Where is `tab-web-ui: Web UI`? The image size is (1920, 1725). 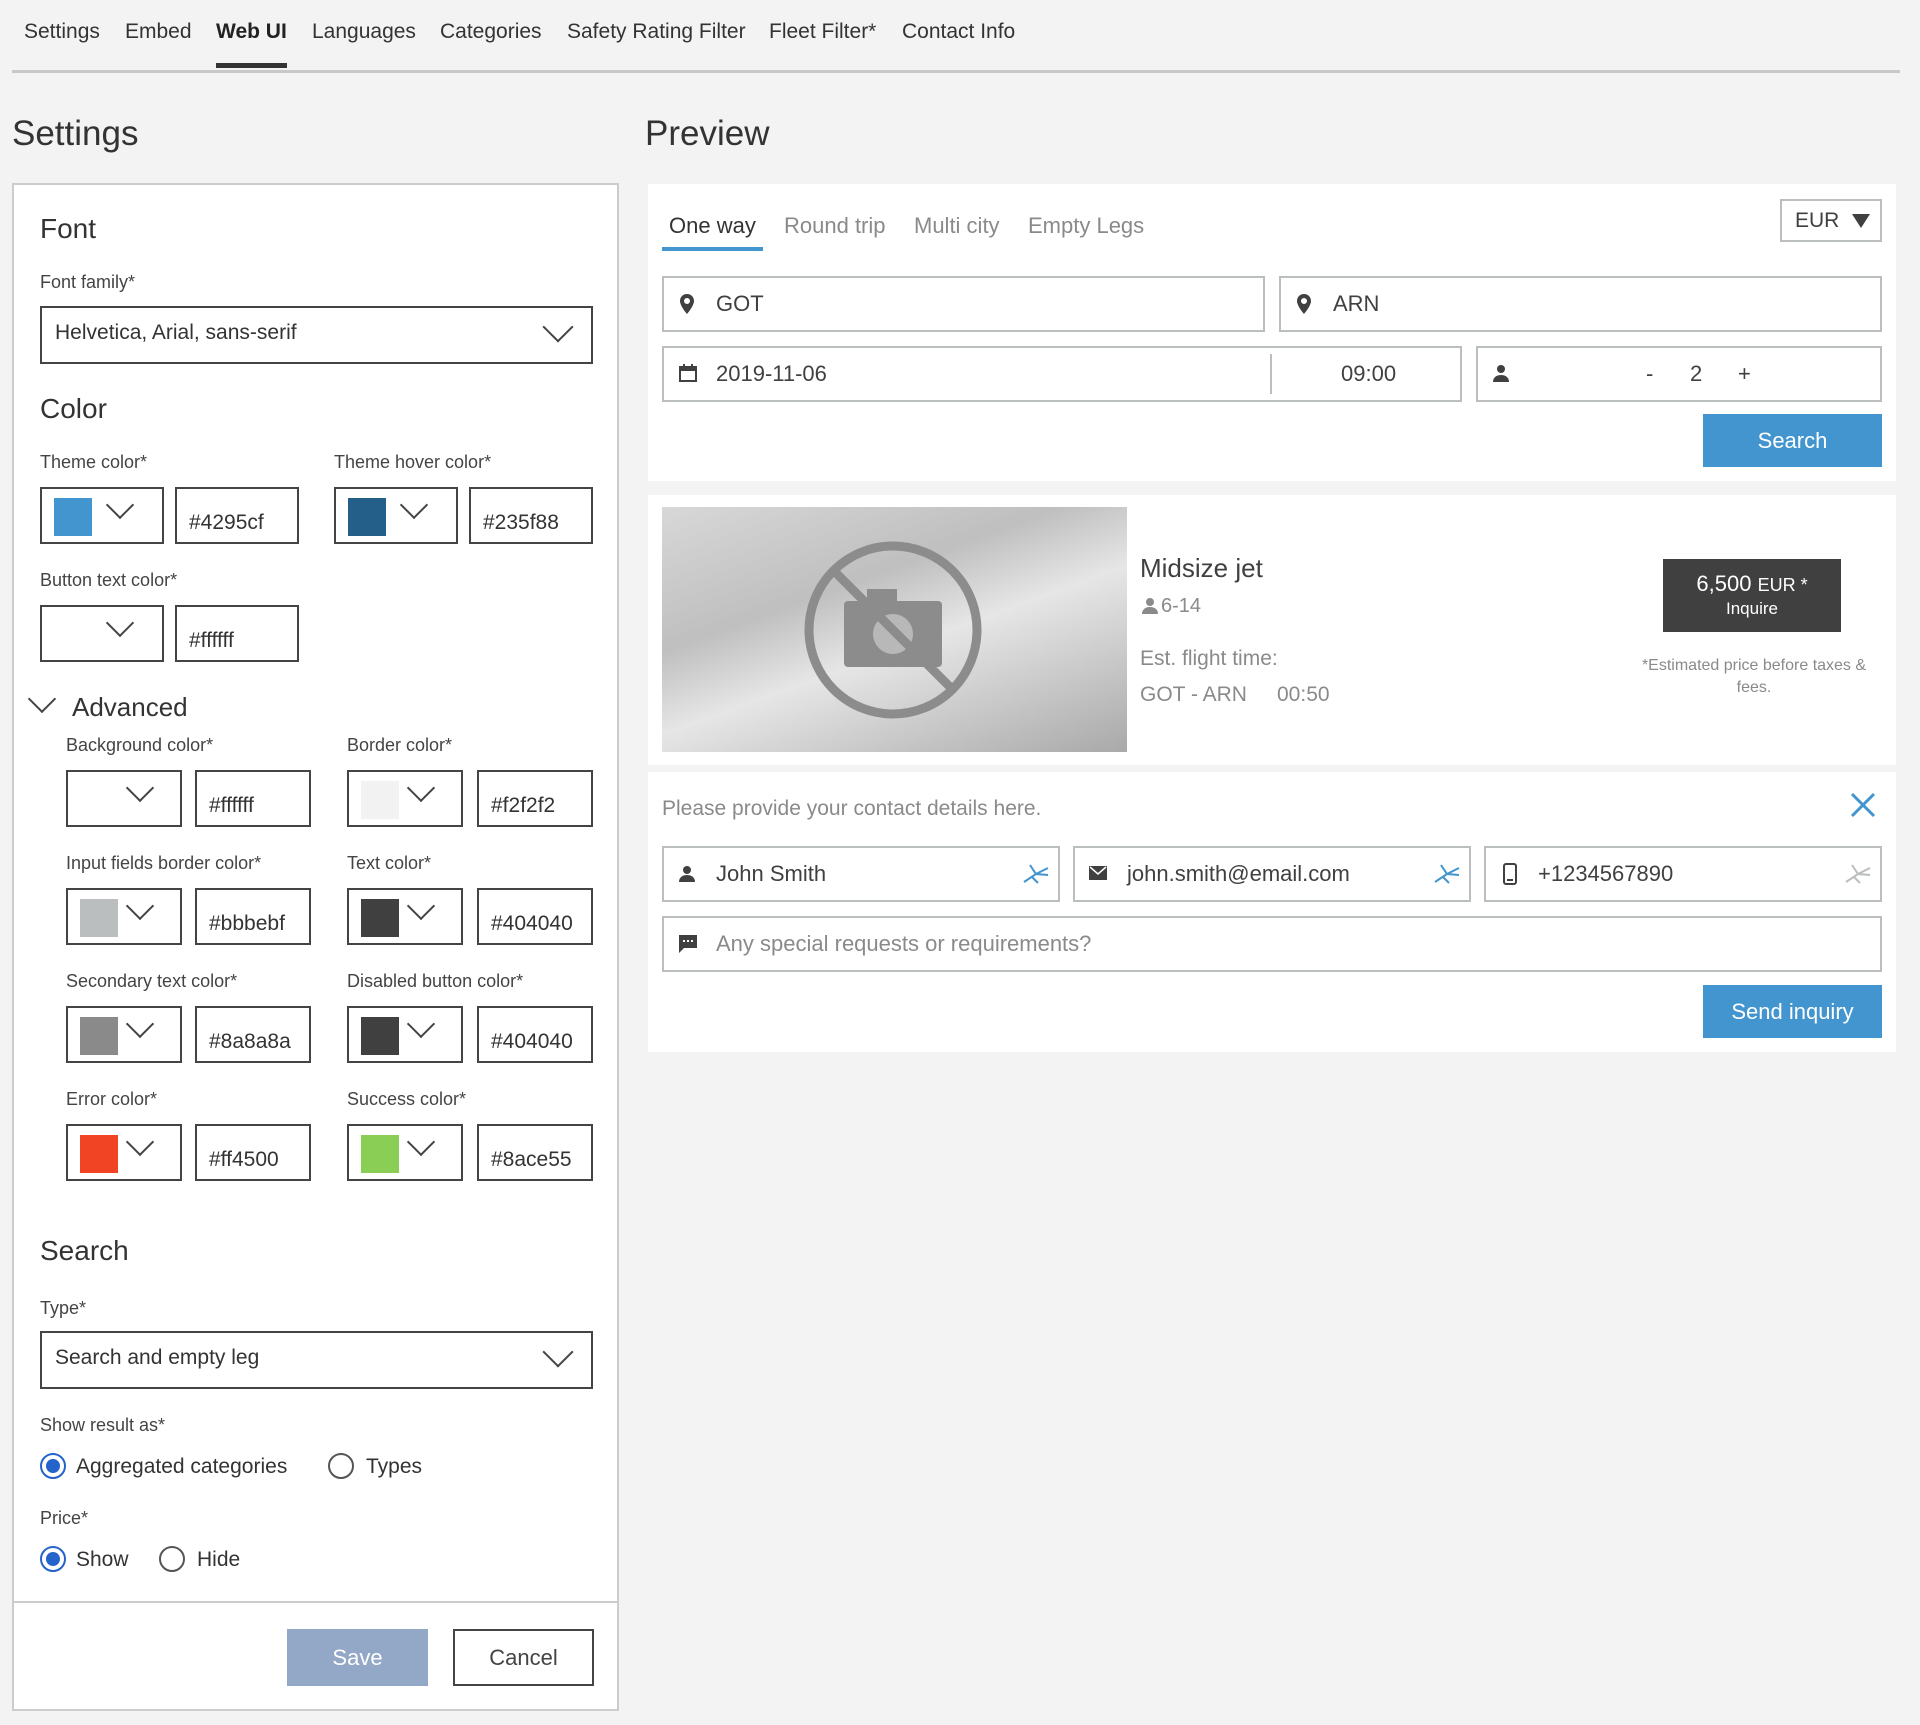 tab-web-ui: Web UI is located at coordinates (251, 44).